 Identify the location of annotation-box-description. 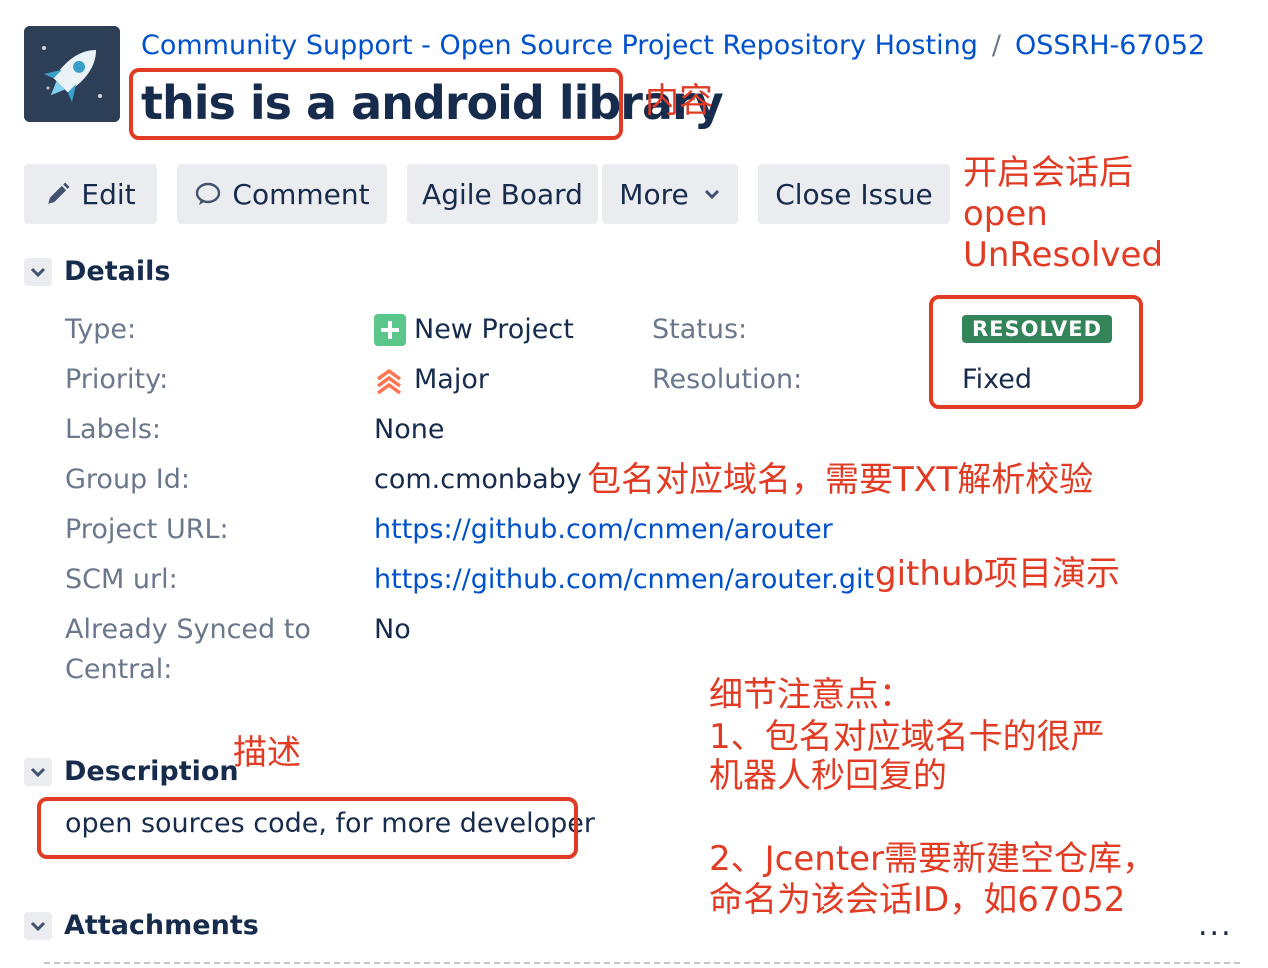
(307, 828).